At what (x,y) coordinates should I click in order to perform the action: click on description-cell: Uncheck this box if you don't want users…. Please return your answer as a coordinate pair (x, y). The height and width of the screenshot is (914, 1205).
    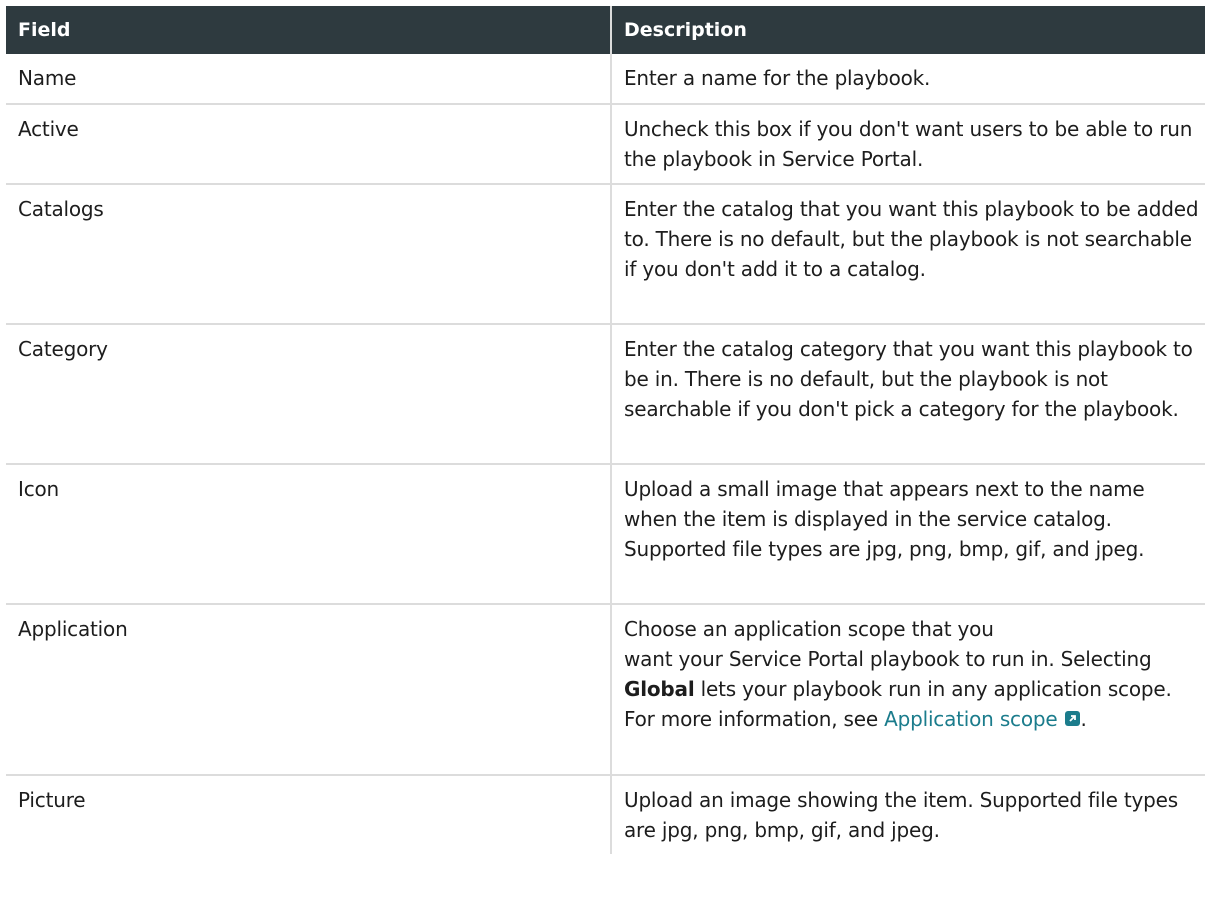
    Looking at the image, I should click on (908, 144).